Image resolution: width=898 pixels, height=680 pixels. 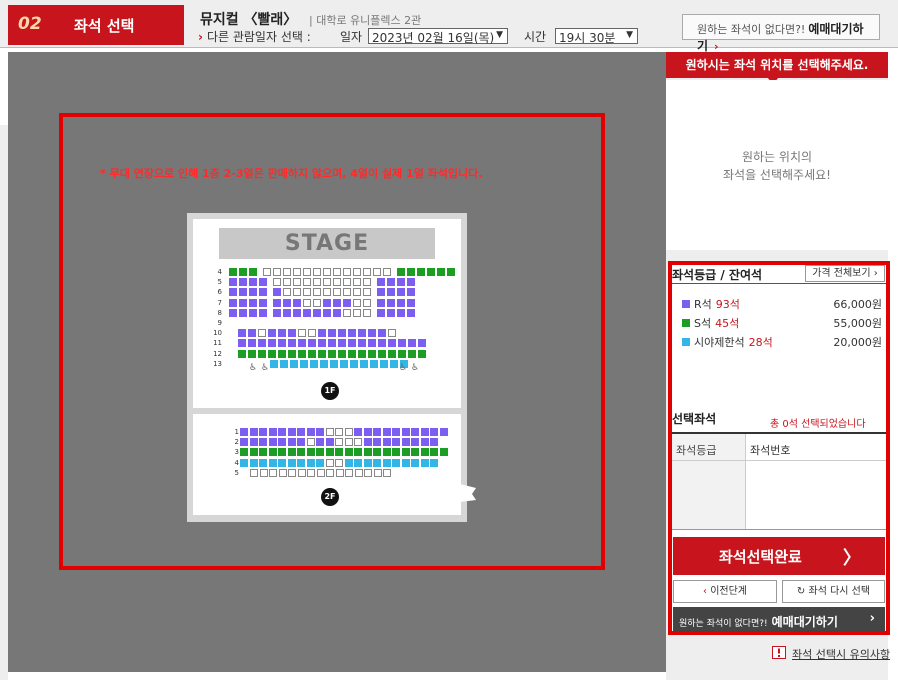 I want to click on waitlist-button-bottom: 원하는 좌석이 없다면?! 예매대기하기 ›, so click(x=779, y=619).